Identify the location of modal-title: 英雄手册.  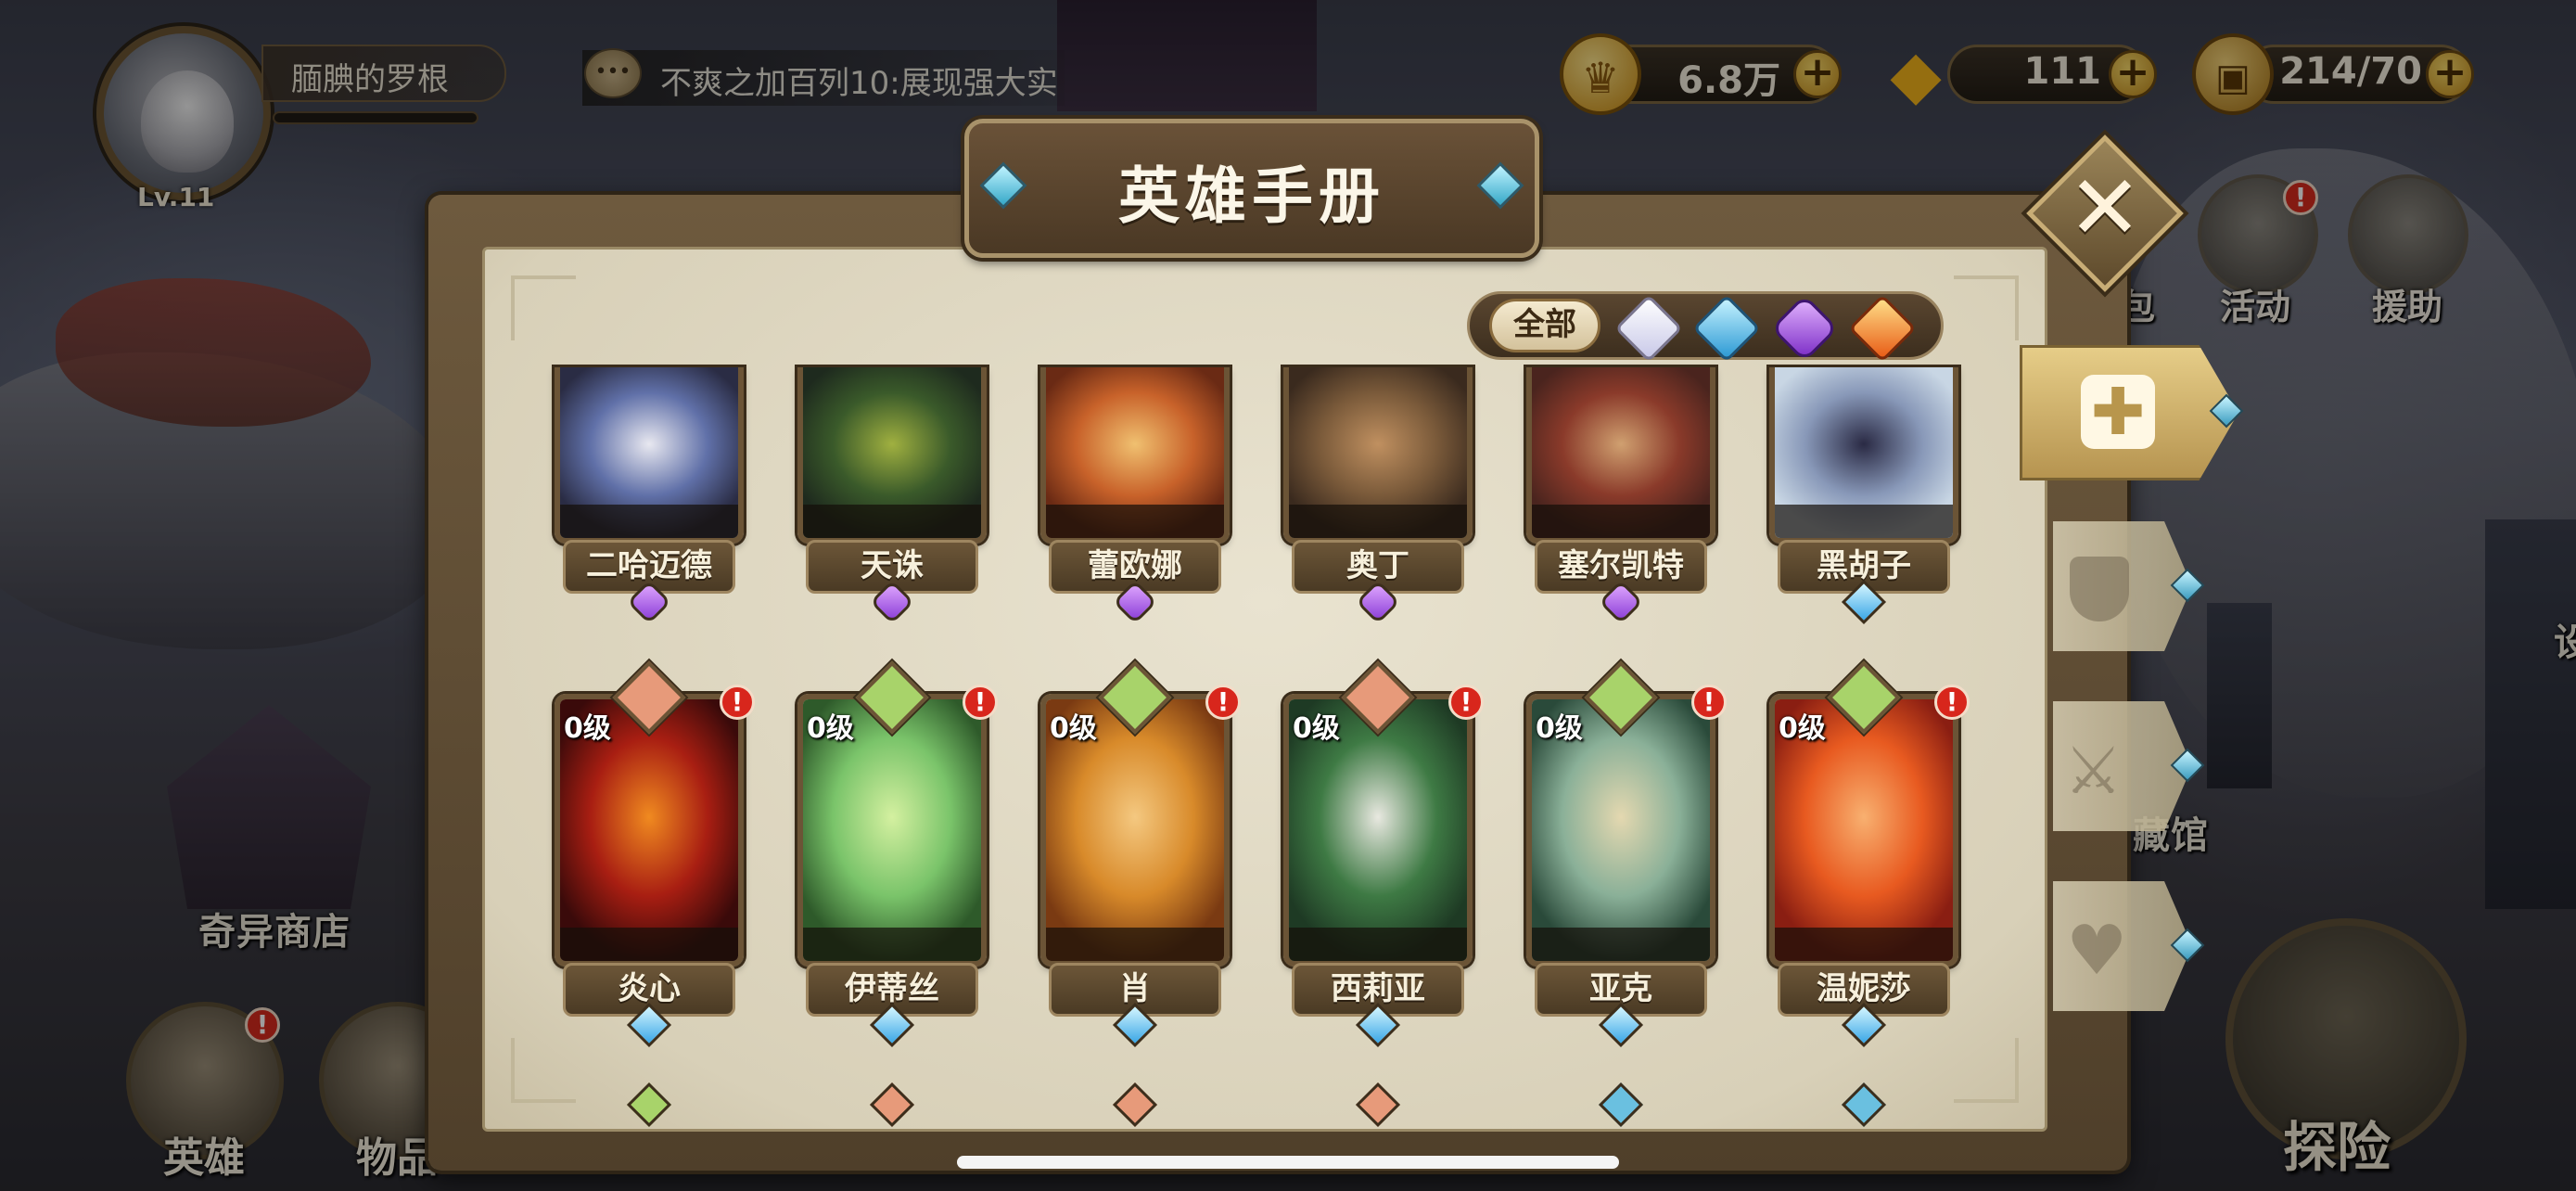
(1251, 196).